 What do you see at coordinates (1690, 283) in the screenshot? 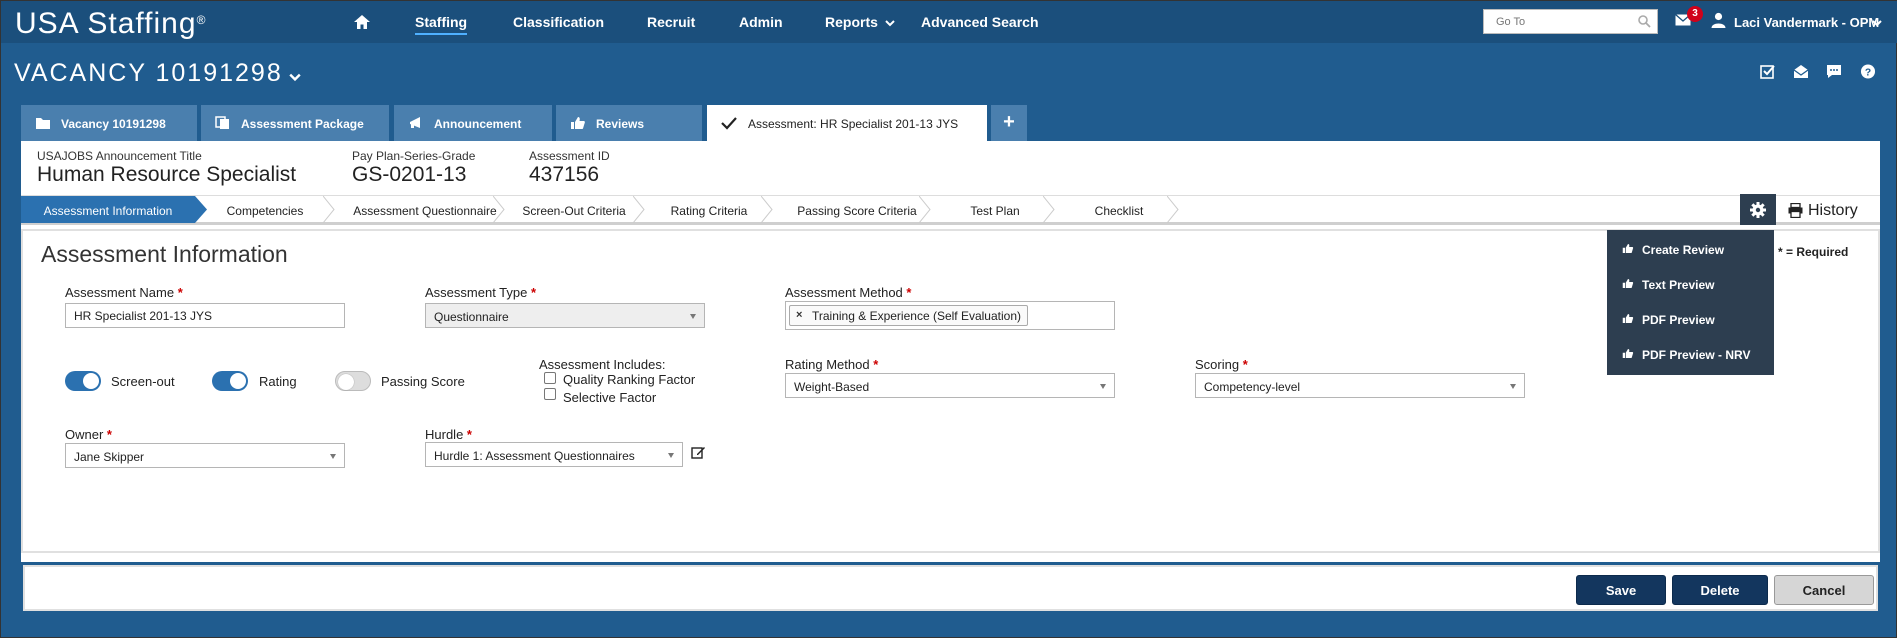
I see `menu-text-preview: Text Preview` at bounding box center [1690, 283].